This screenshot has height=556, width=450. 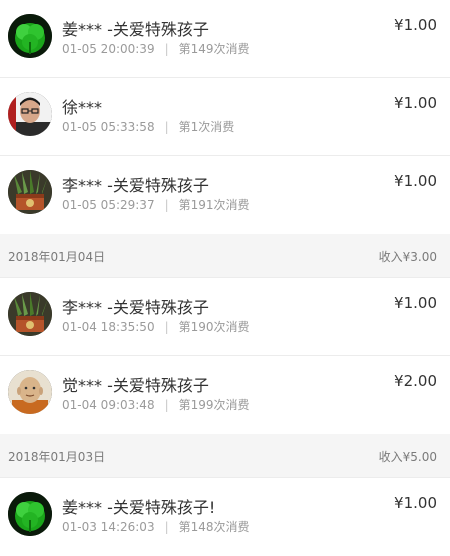 What do you see at coordinates (135, 385) in the screenshot?
I see `donor-name: 觉*** -关爱特殊孩子` at bounding box center [135, 385].